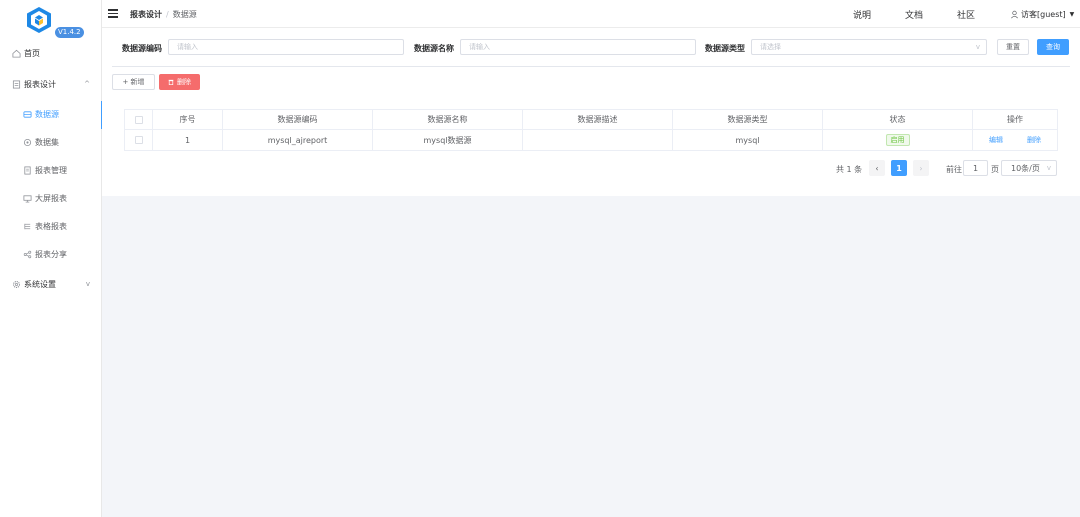 This screenshot has height=517, width=1080. What do you see at coordinates (39, 20) in the screenshot?
I see `logo-icon` at bounding box center [39, 20].